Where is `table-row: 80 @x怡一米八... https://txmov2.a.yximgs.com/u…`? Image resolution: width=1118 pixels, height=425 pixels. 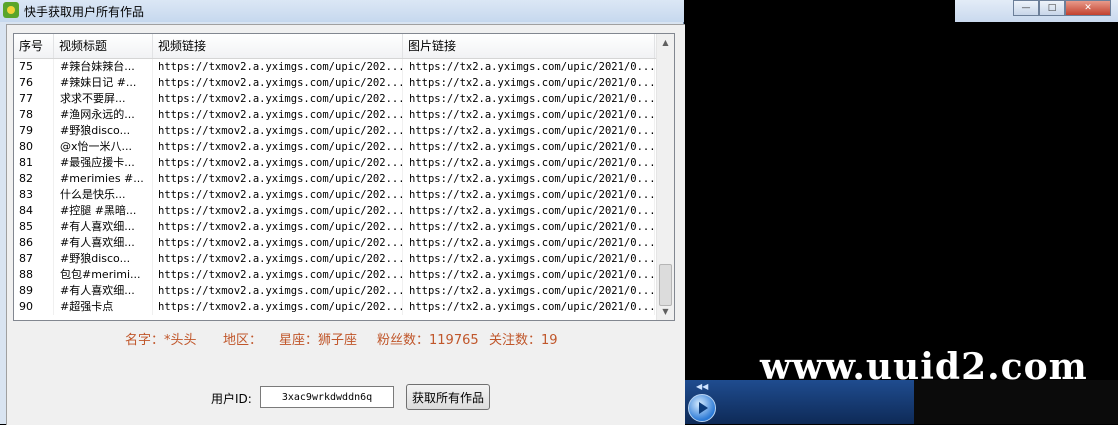 table-row: 80 @x怡一米八... https://txmov2.a.yximgs.com/u… is located at coordinates (336, 147).